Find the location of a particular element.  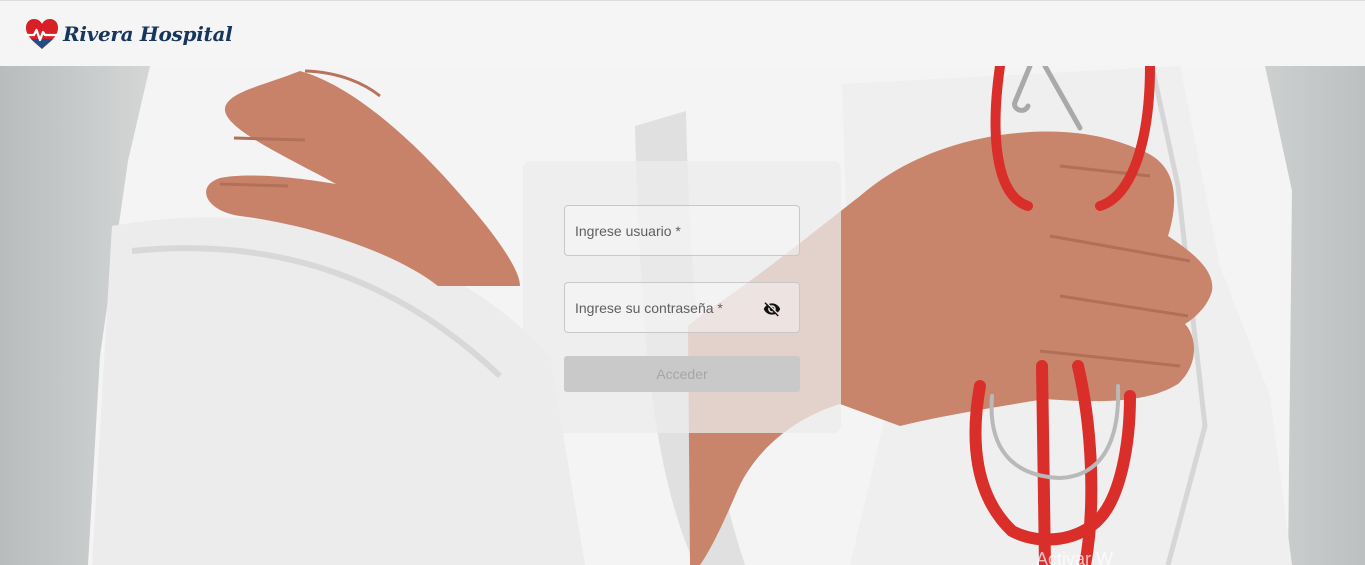

username-placeholder: Ingrese usuario * is located at coordinates (628, 230).